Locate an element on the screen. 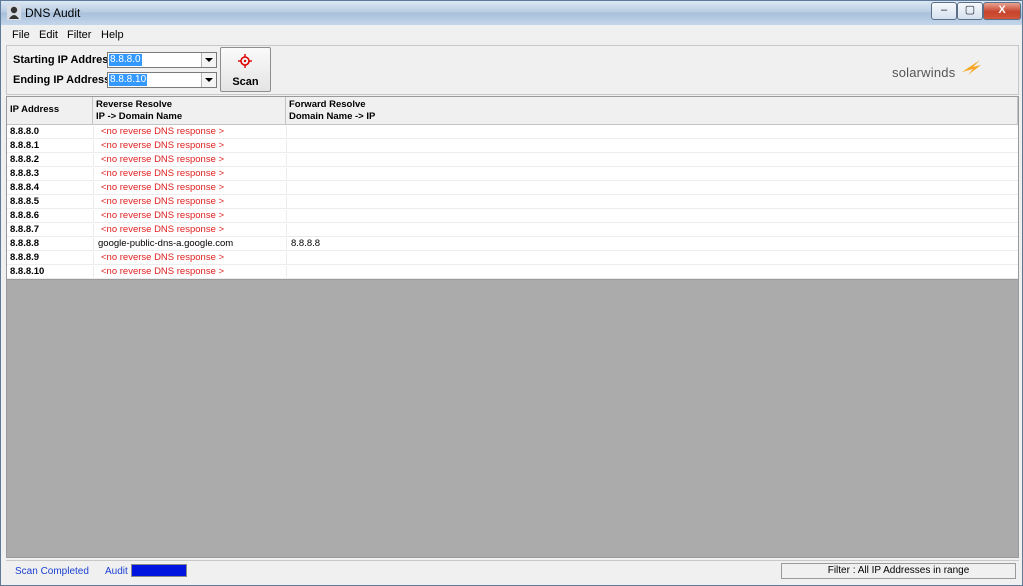  audit-progress-bar is located at coordinates (159, 570).